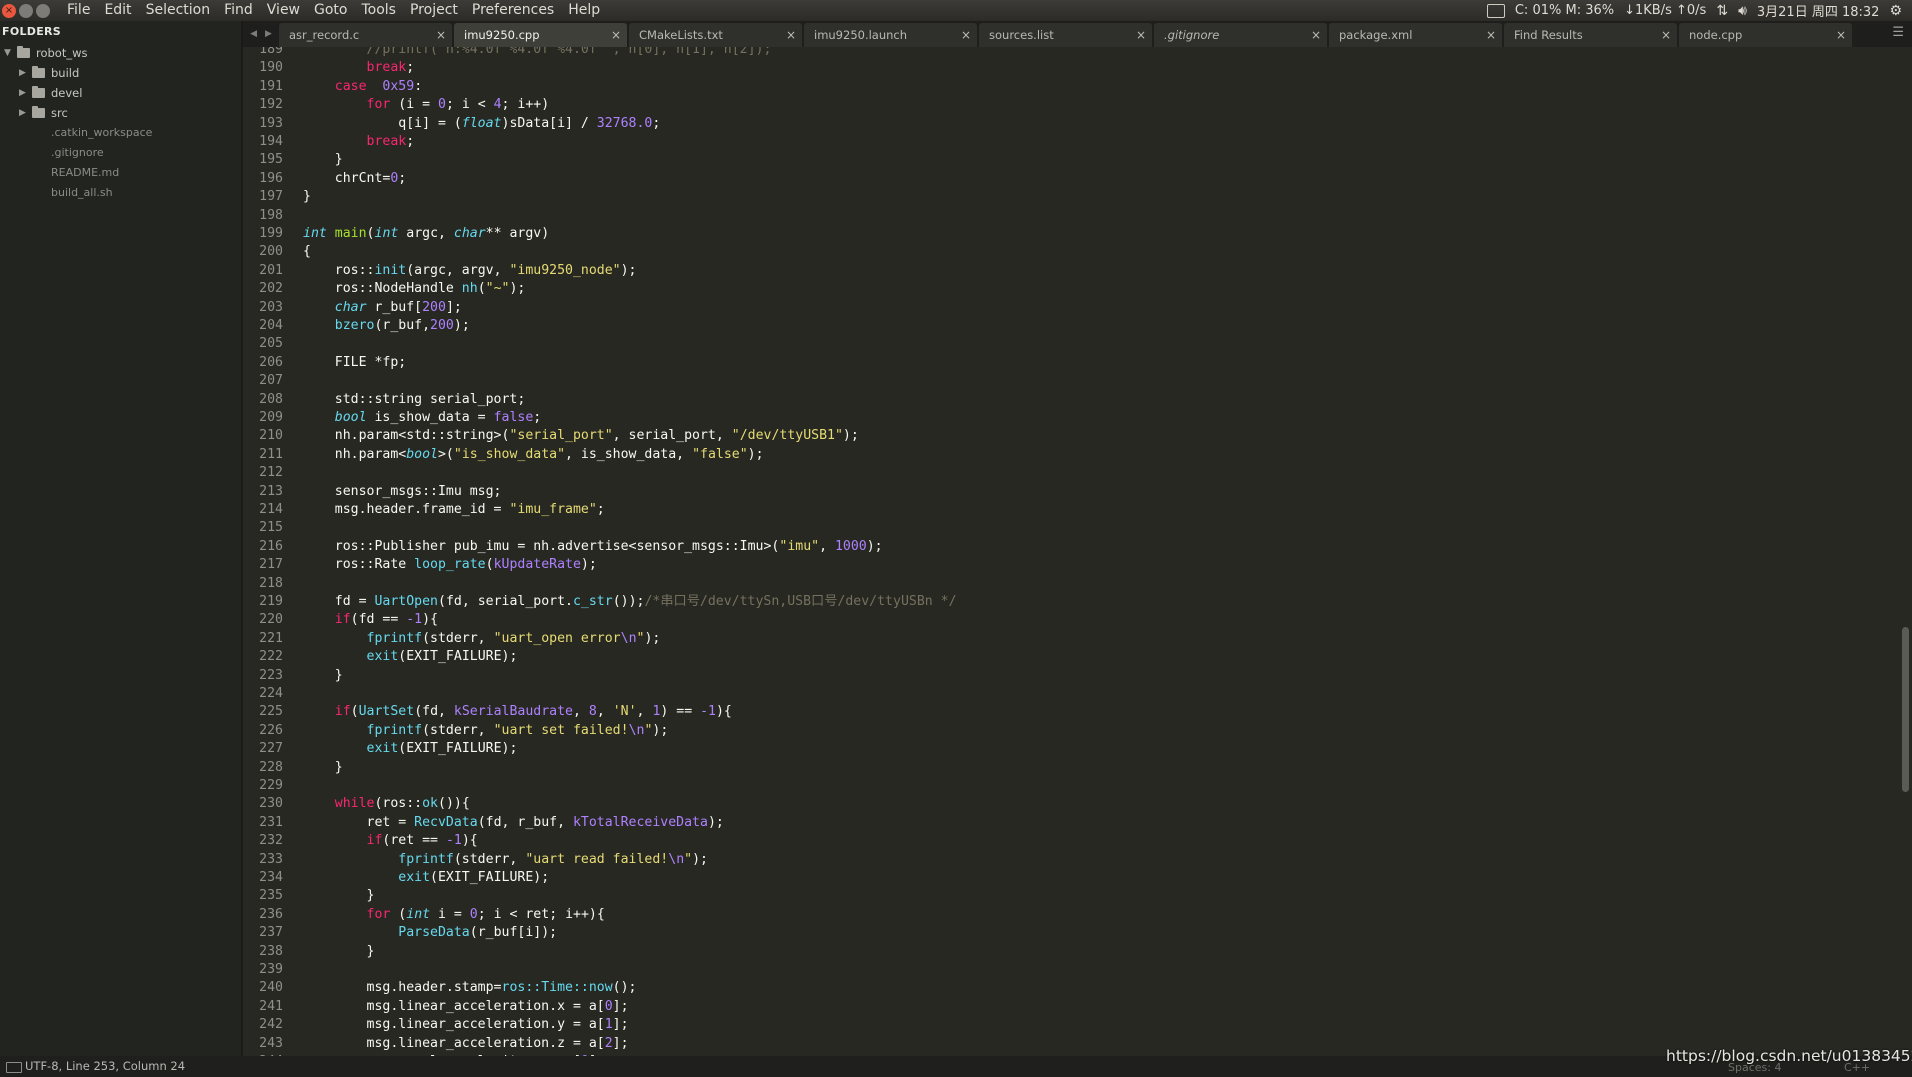  I want to click on expanded-arrow-icon: ▼, so click(7, 53).